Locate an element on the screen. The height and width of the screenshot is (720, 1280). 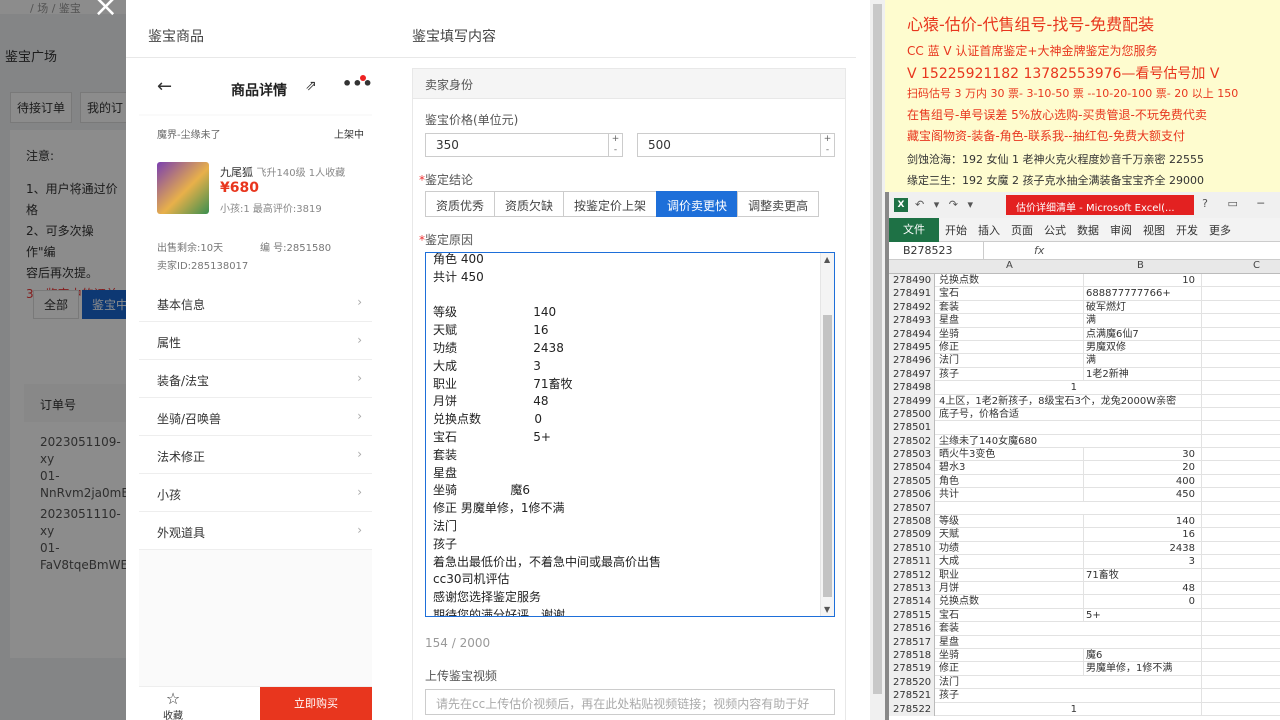
cell-a: 1 is located at coordinates (1010, 709).